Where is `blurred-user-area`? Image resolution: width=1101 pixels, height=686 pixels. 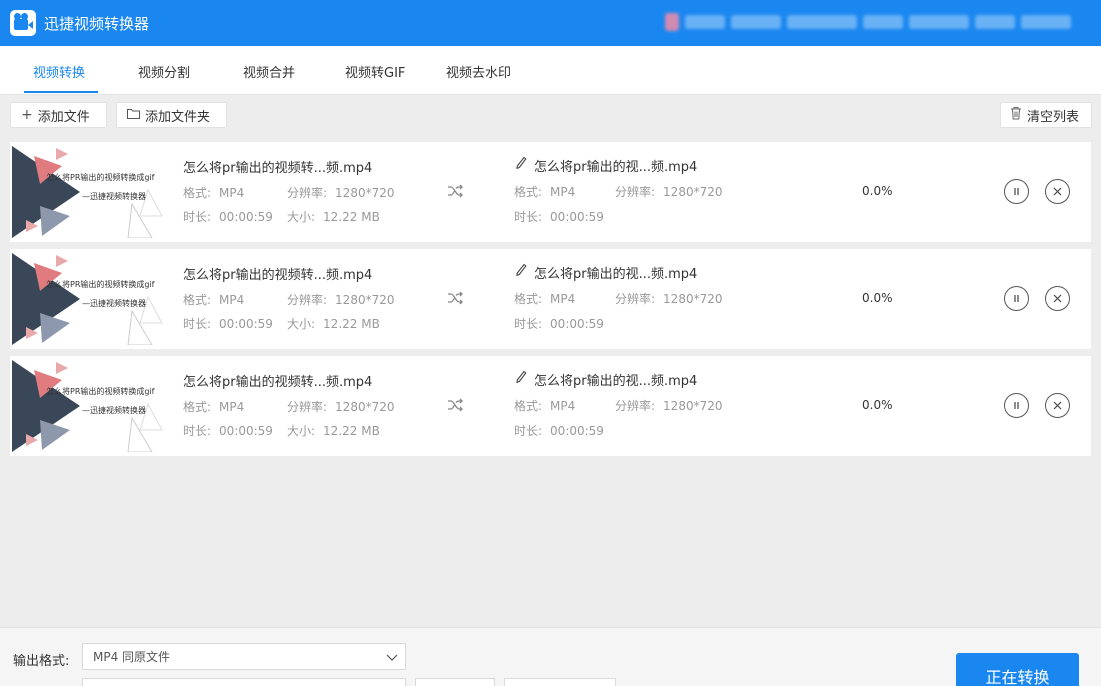 blurred-user-area is located at coordinates (877, 22).